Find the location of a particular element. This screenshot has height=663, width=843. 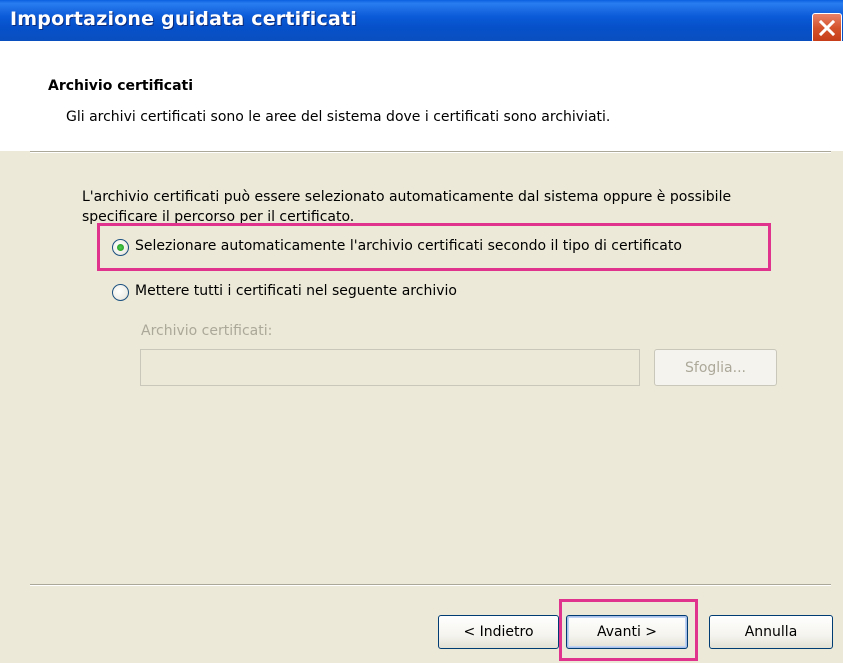

close-button is located at coordinates (827, 28).